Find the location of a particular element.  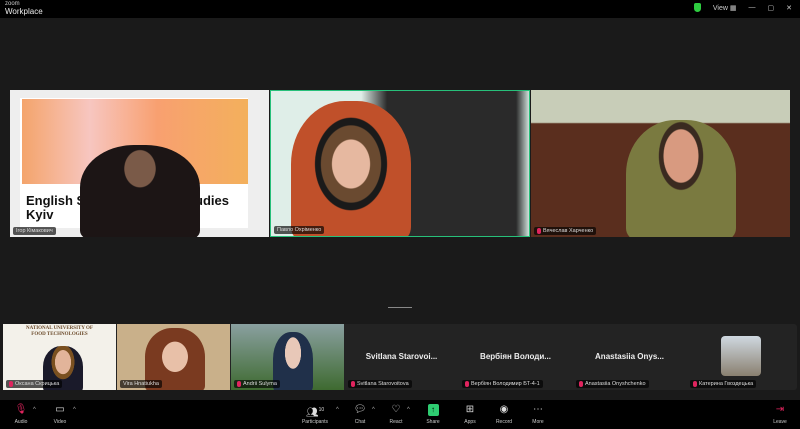

leave-button: ⇥ Leave is located at coordinates (780, 414).